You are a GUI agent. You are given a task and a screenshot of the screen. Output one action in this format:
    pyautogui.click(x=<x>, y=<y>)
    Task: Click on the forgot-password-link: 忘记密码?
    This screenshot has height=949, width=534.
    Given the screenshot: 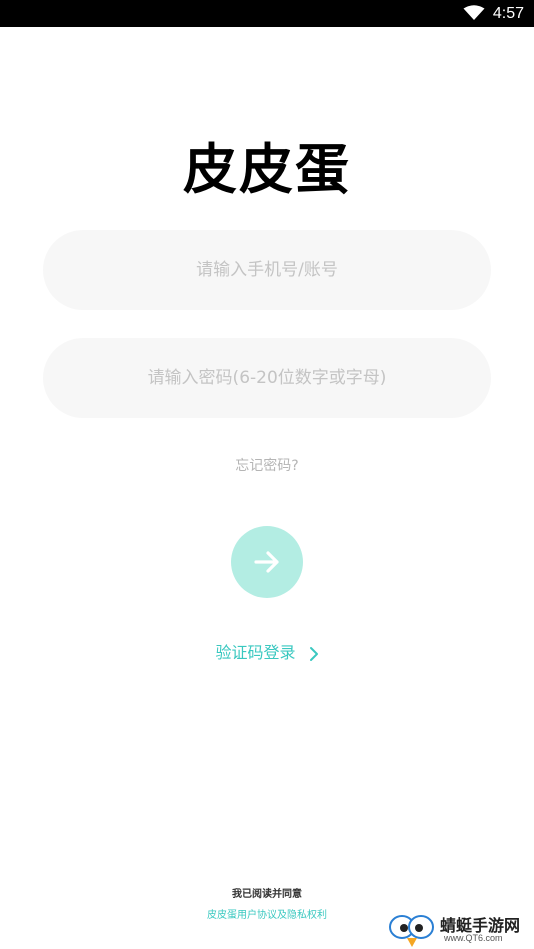 What is the action you would take?
    pyautogui.click(x=267, y=465)
    